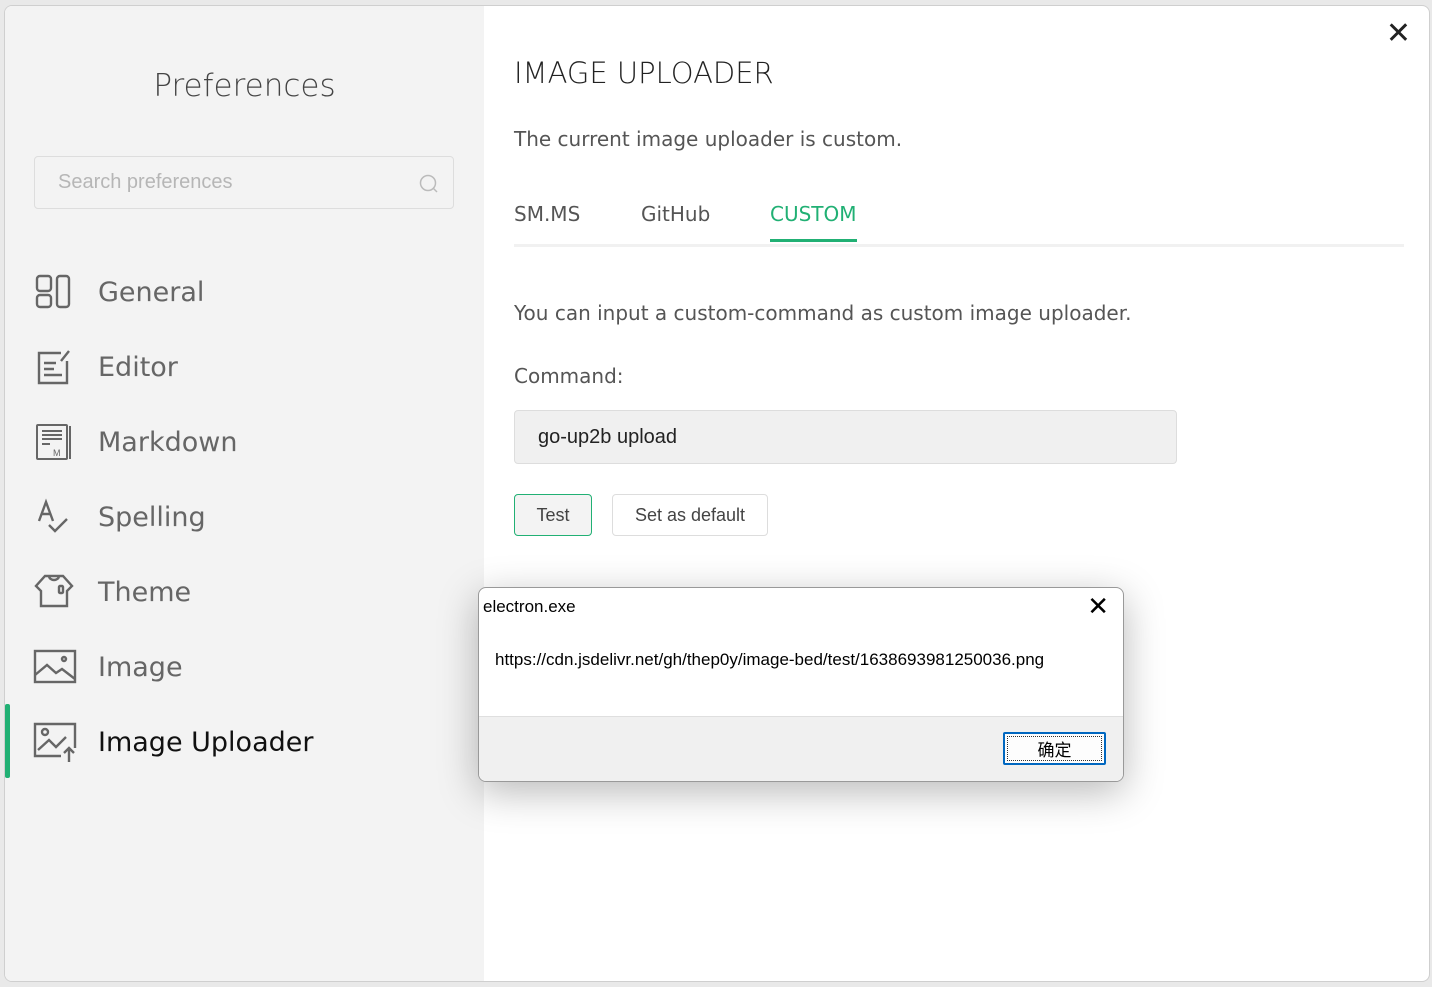 The height and width of the screenshot is (987, 1432). Describe the element at coordinates (53, 291) in the screenshot. I see `general-icon` at that location.